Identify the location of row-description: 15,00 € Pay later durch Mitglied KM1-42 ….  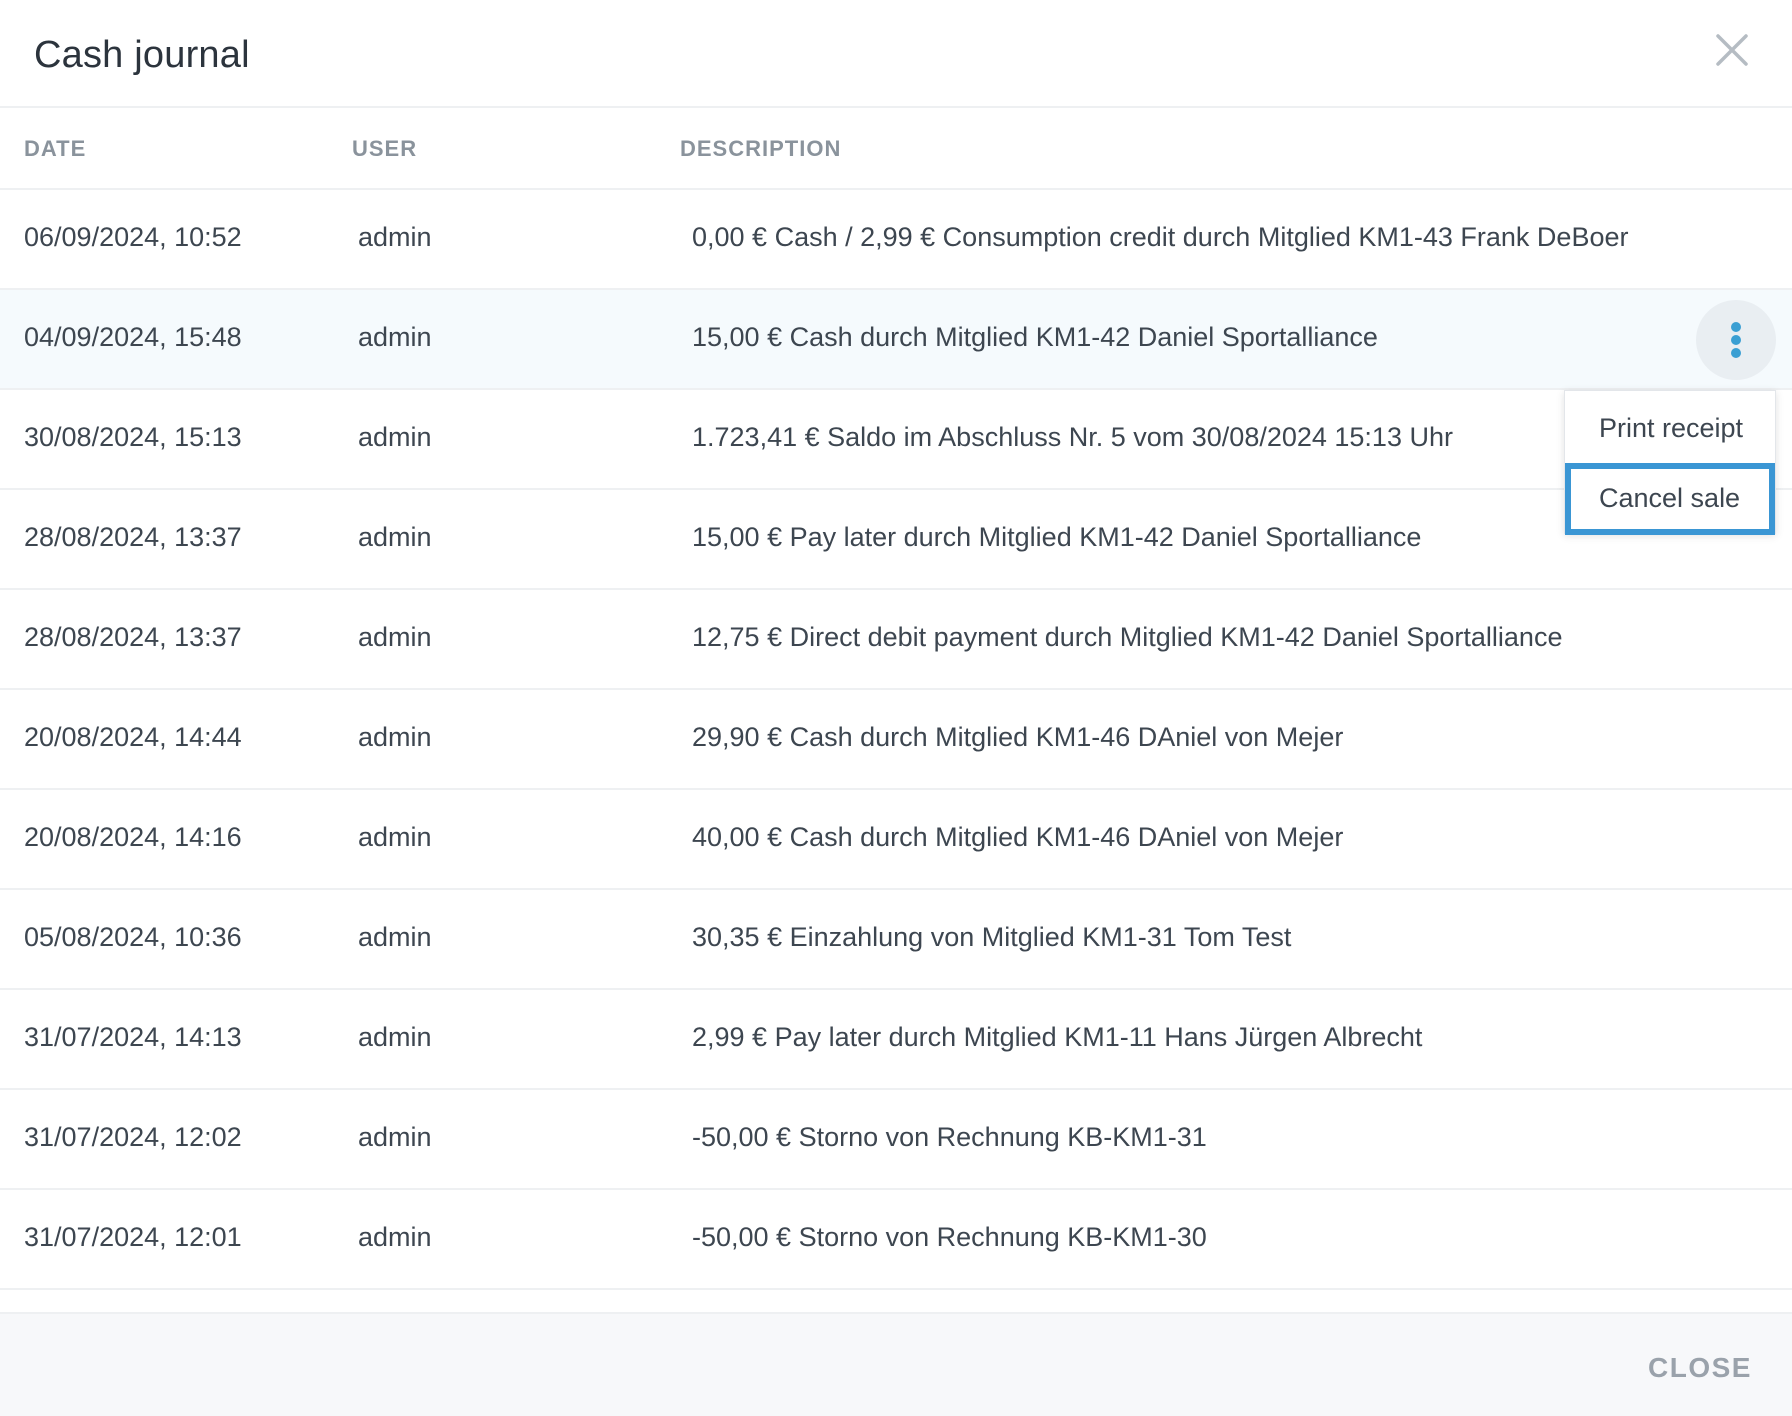
(1057, 537).